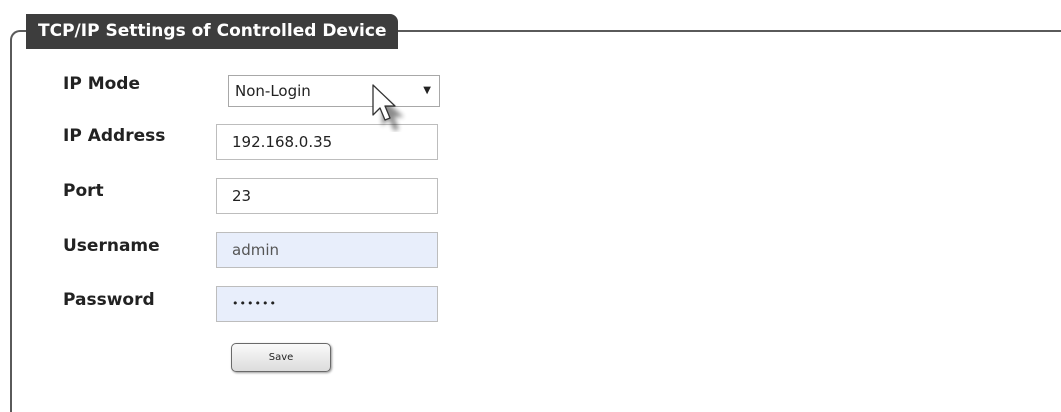  I want to click on save-button: Save, so click(281, 357).